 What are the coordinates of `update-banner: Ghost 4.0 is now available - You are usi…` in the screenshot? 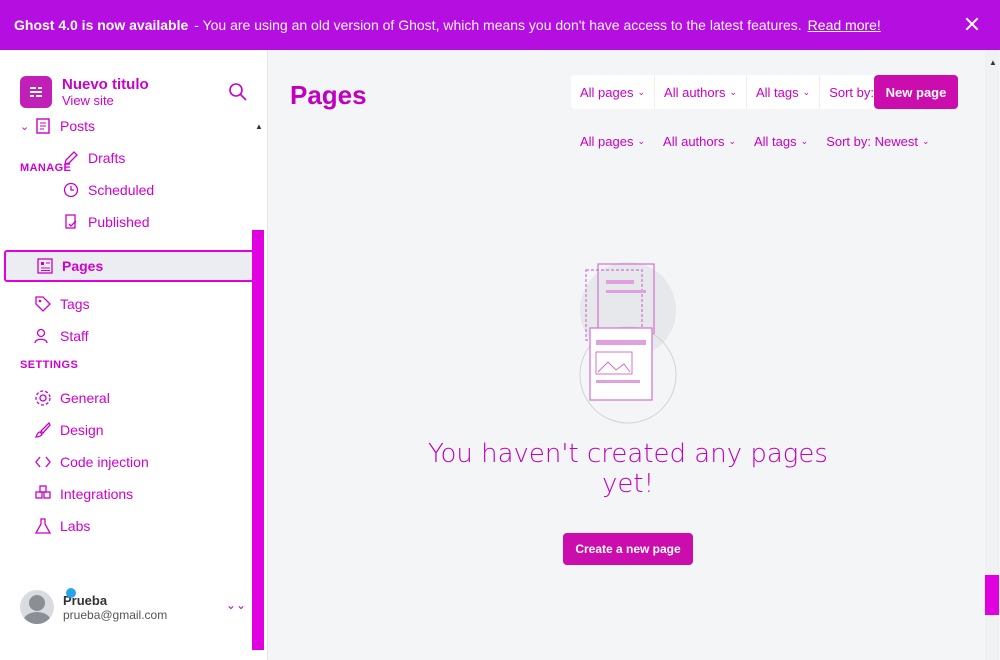 It's located at (500, 25).